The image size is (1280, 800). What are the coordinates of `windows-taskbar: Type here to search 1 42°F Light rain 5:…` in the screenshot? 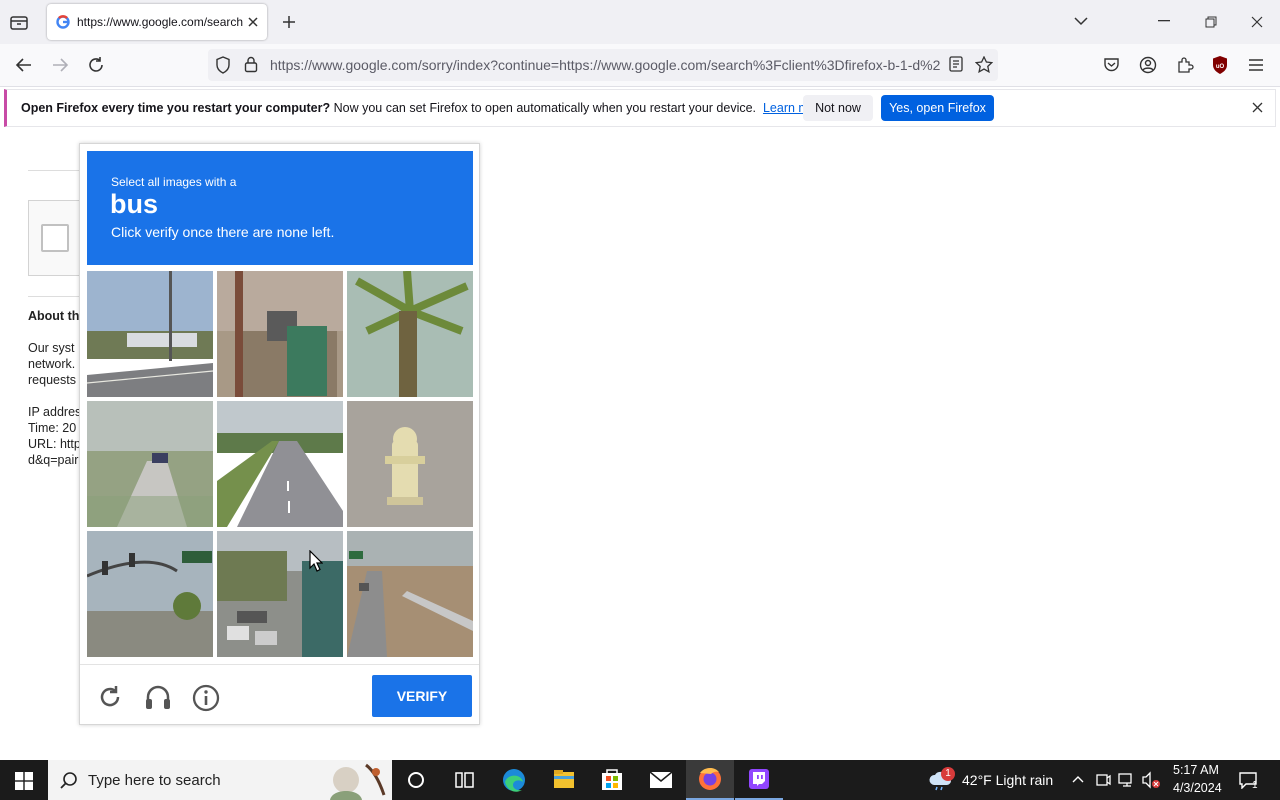 It's located at (640, 780).